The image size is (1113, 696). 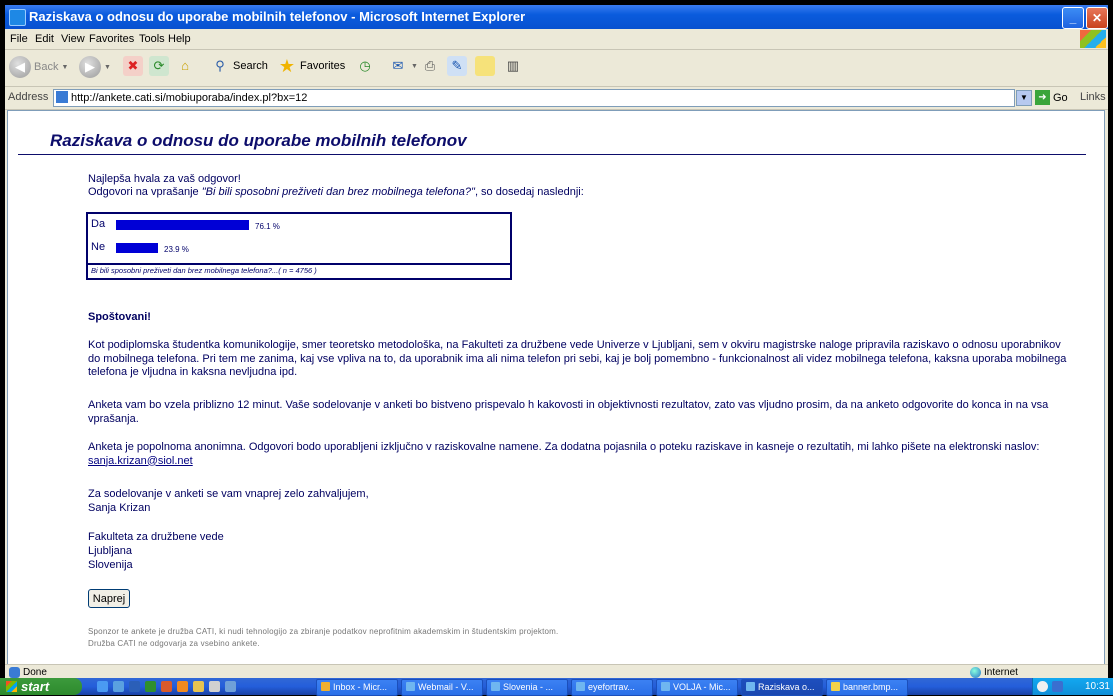 What do you see at coordinates (152, 39) in the screenshot?
I see `menu-tools: Tools` at bounding box center [152, 39].